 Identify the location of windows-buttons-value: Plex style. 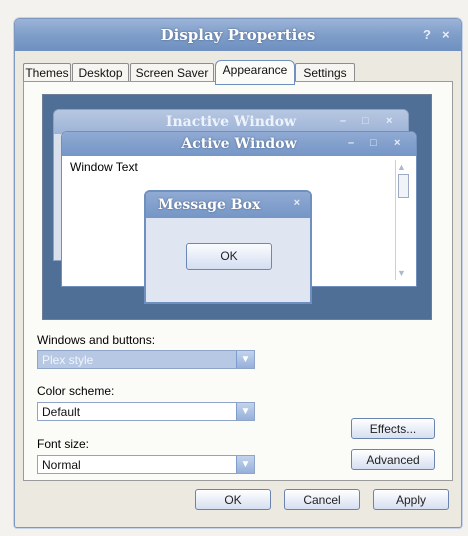
(68, 360).